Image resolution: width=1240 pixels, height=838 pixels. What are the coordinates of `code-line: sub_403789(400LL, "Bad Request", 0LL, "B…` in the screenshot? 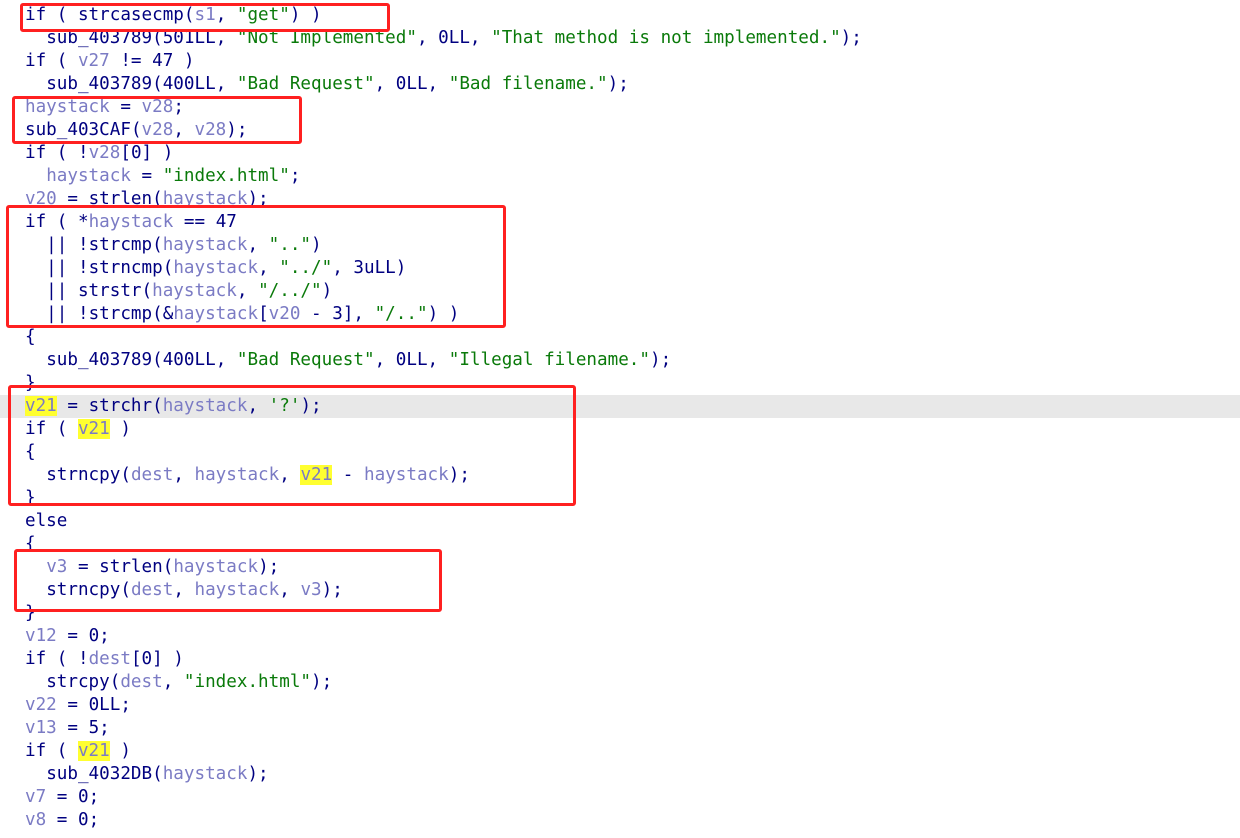 It's located at (620, 84).